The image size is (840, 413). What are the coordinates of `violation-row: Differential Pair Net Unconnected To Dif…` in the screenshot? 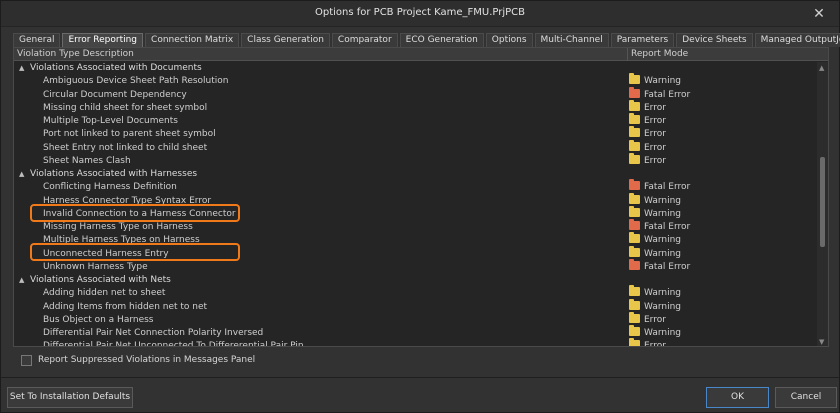 It's located at (415, 342).